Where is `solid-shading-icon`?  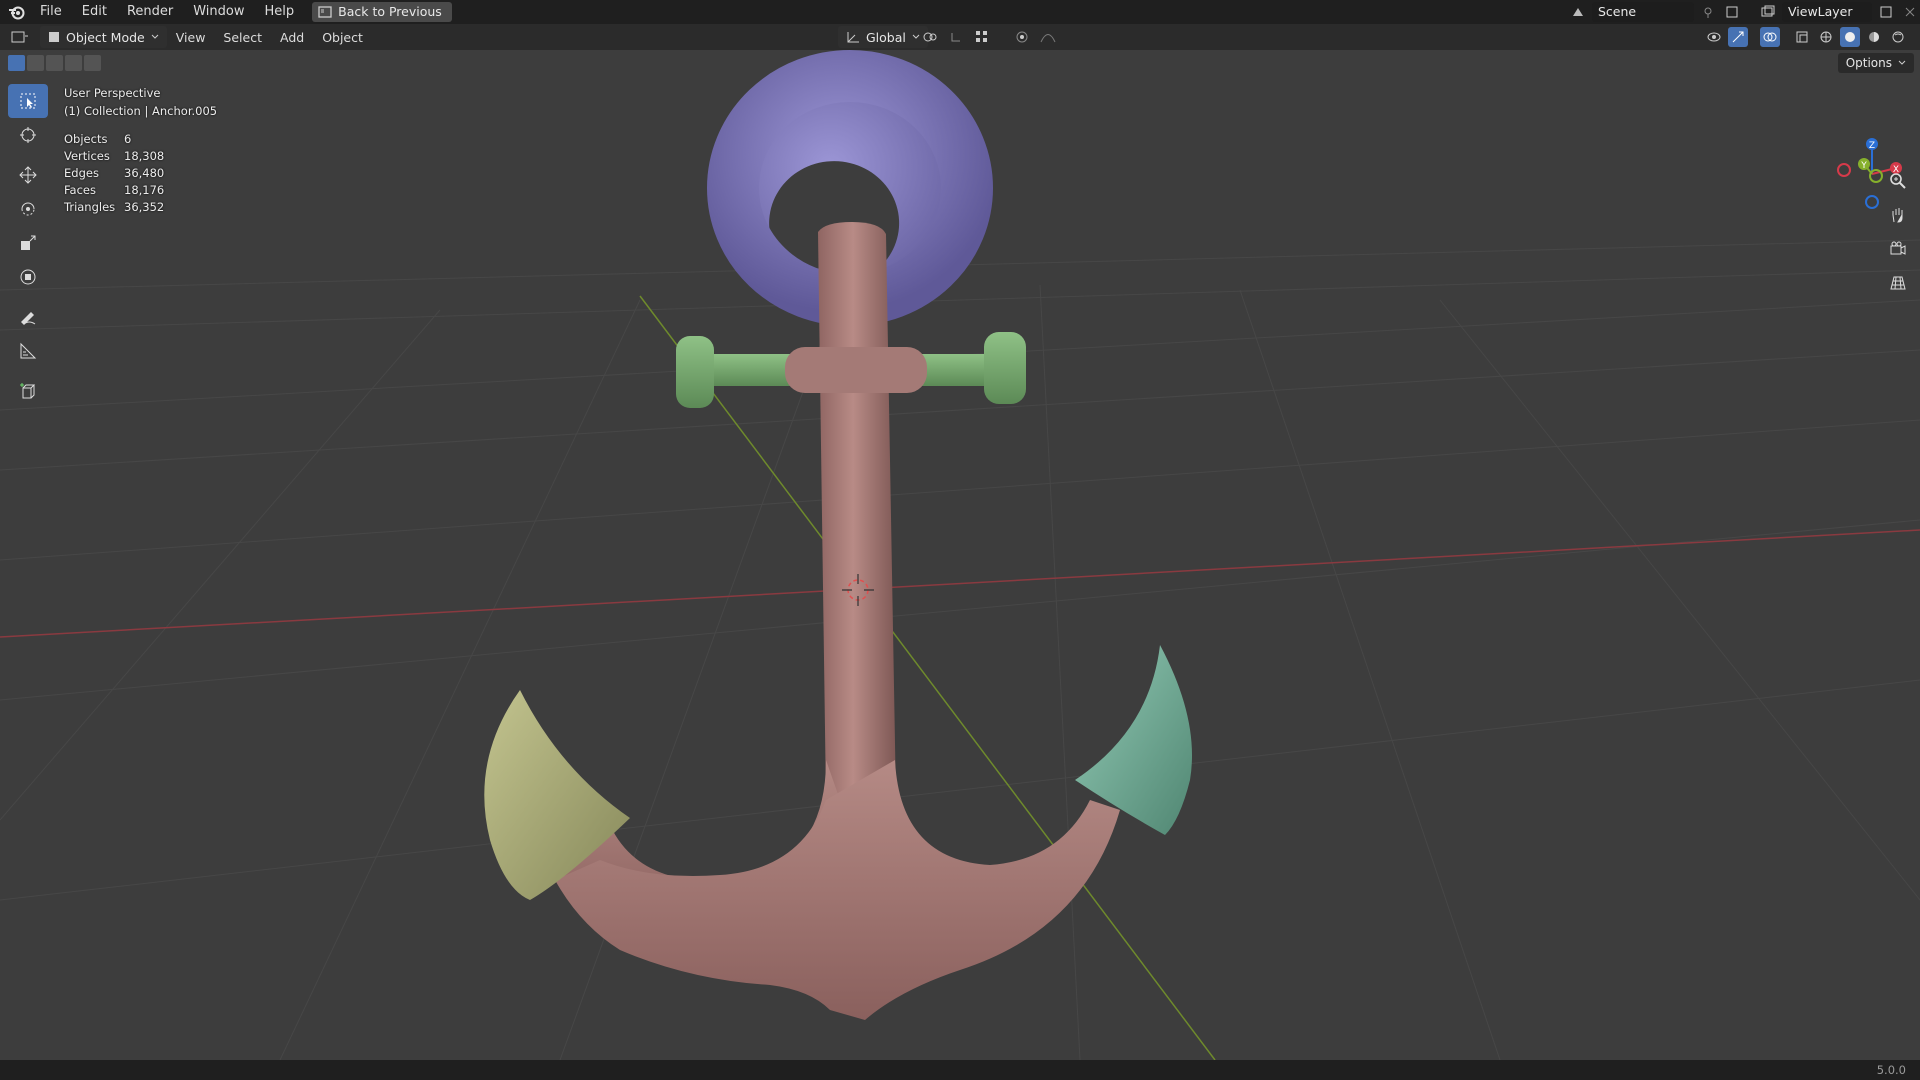 solid-shading-icon is located at coordinates (1850, 37).